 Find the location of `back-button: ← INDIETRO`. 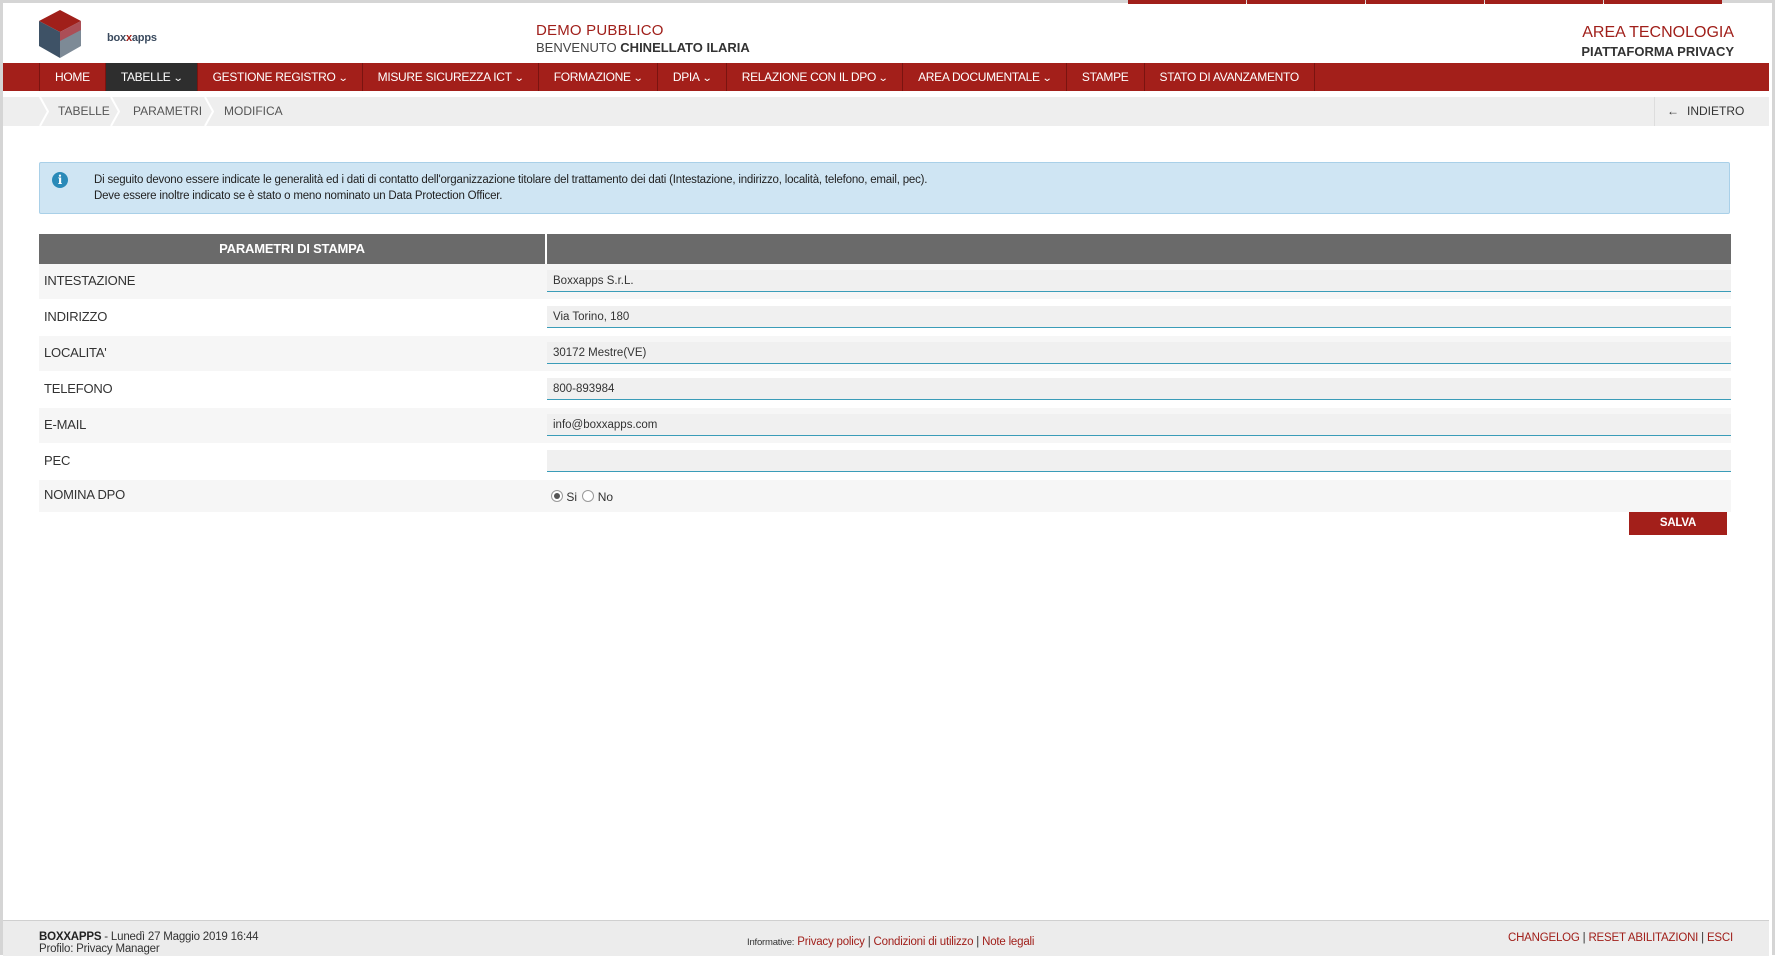

back-button: ← INDIETRO is located at coordinates (1712, 111).